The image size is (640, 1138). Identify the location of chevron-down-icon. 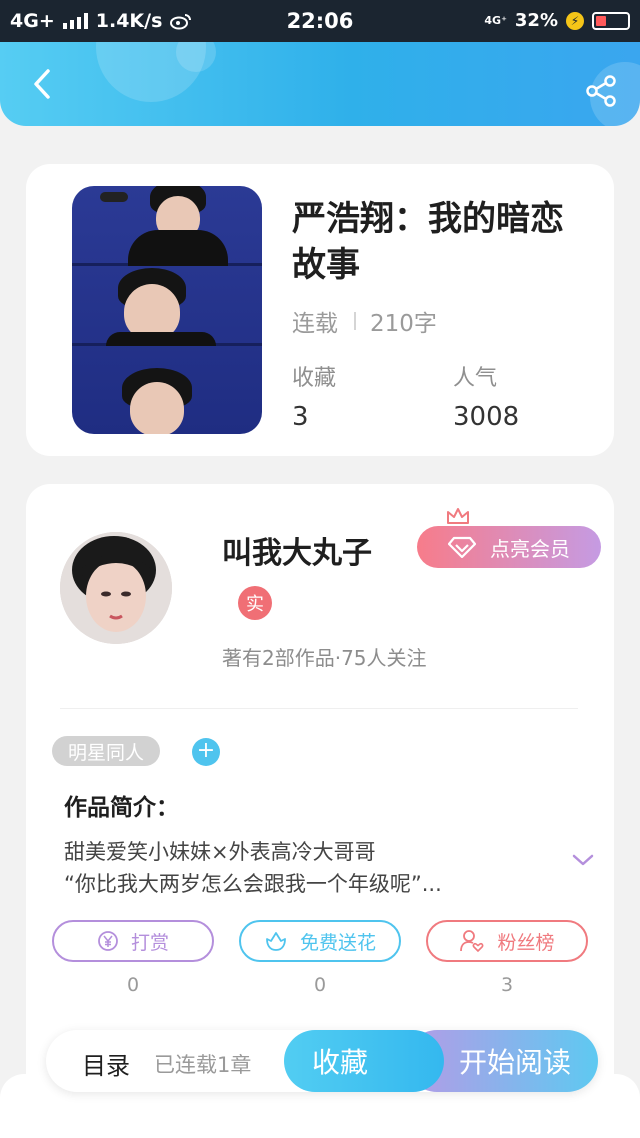
(583, 860).